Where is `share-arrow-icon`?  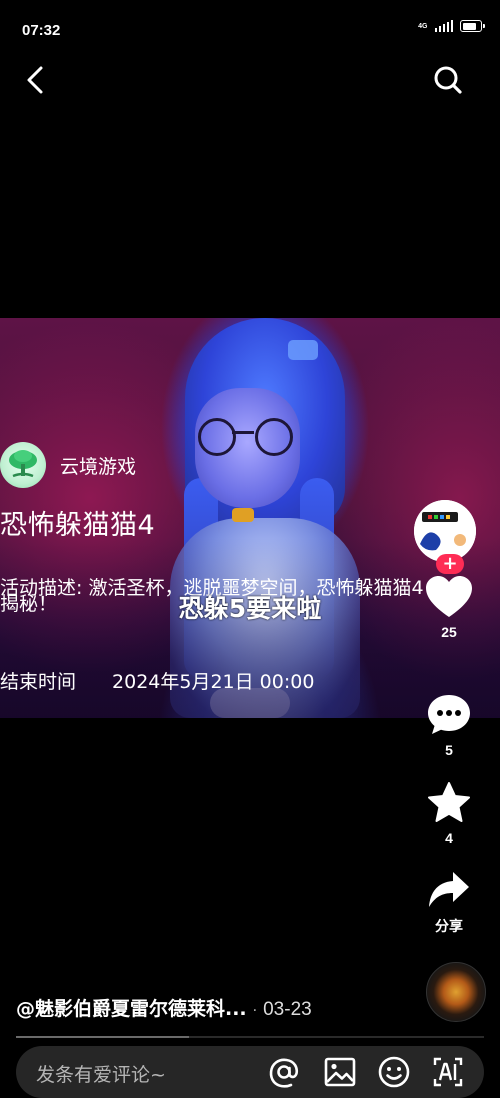
share-arrow-icon is located at coordinates (449, 889).